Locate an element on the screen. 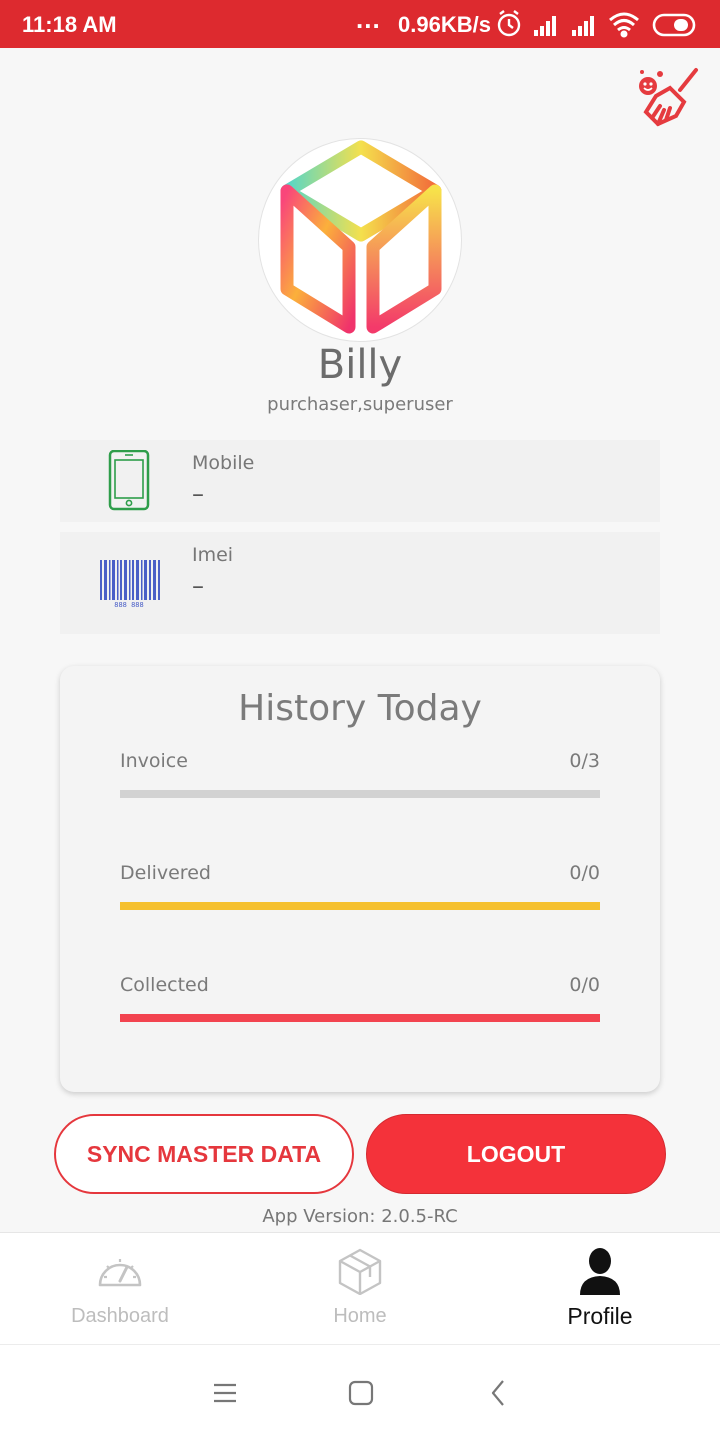 The image size is (720, 1440). delivered-label: Delivered is located at coordinates (165, 873).